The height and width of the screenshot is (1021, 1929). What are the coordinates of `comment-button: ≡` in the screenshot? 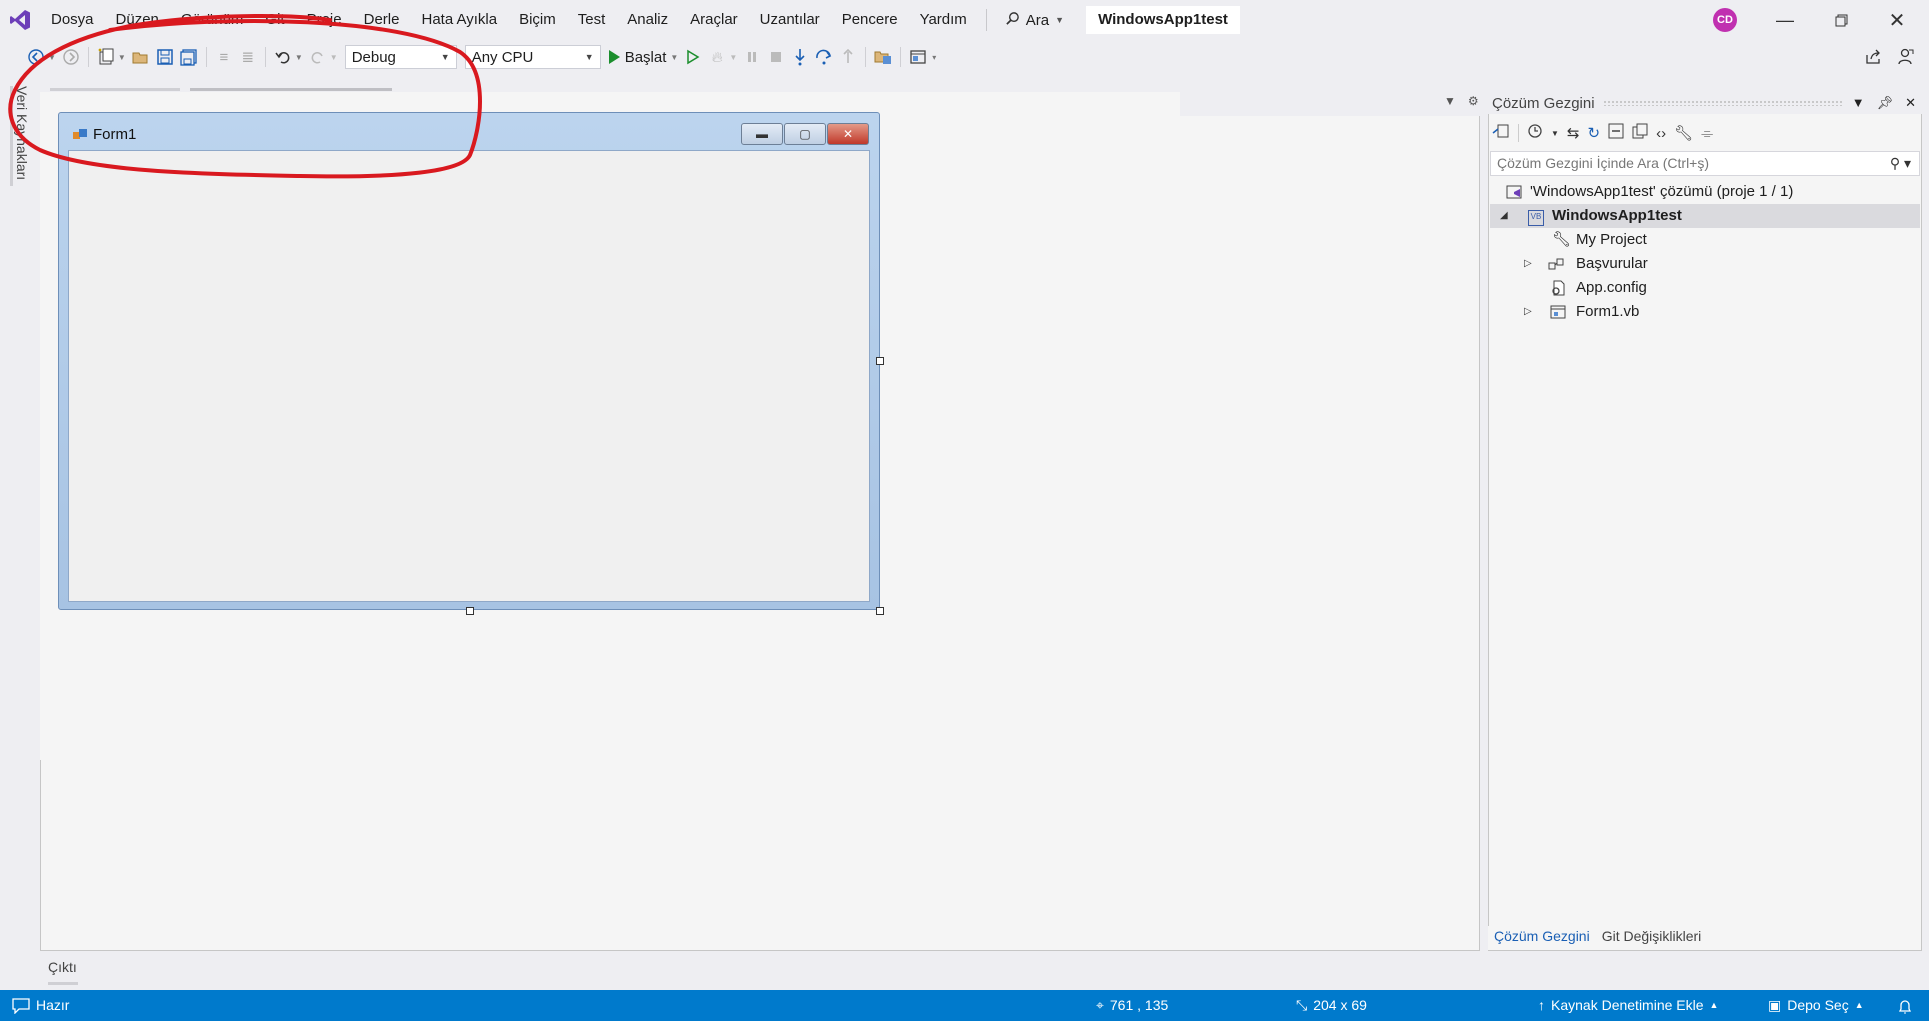 It's located at (224, 57).